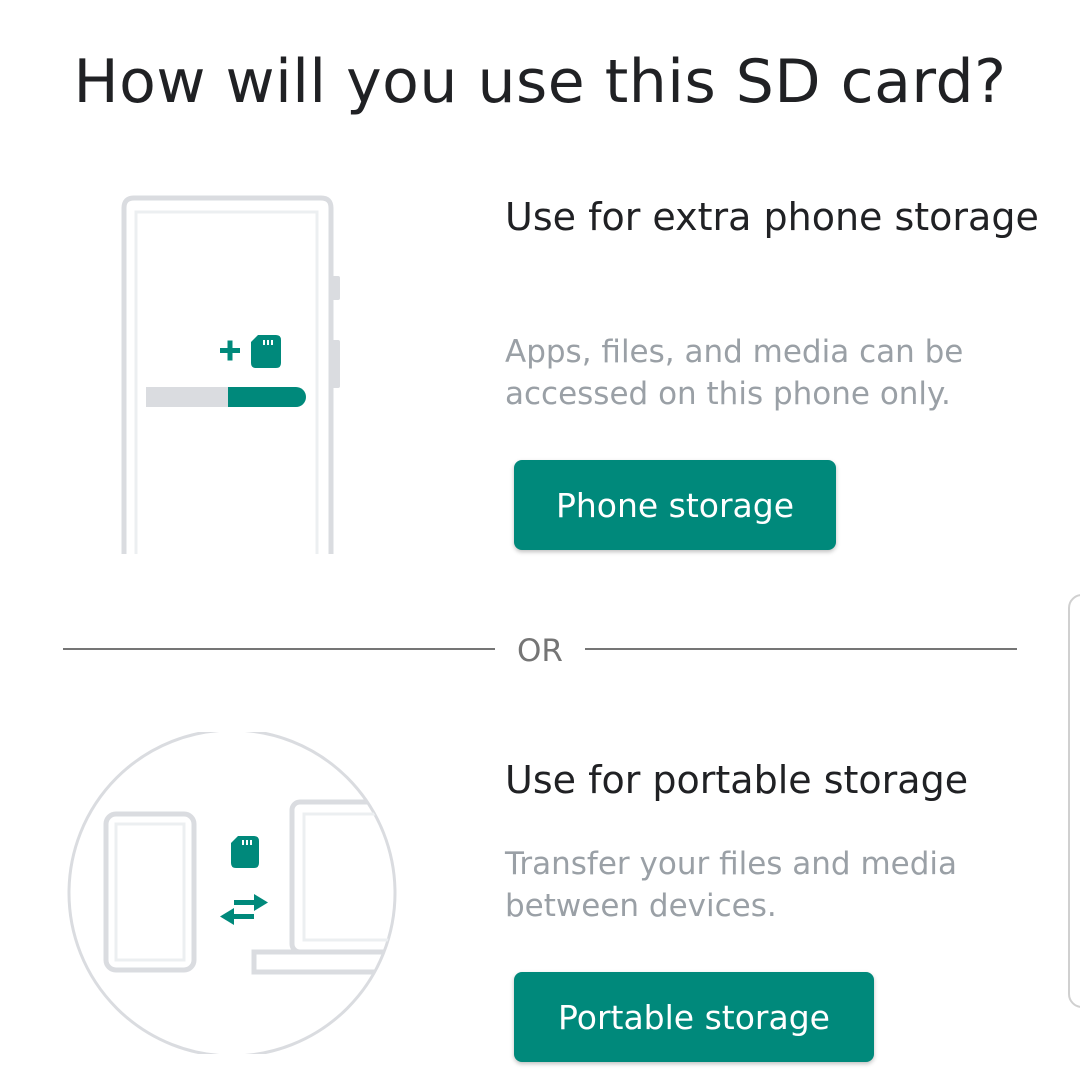 Image resolution: width=1080 pixels, height=1080 pixels. What do you see at coordinates (226, 397) in the screenshot?
I see `storage-bar` at bounding box center [226, 397].